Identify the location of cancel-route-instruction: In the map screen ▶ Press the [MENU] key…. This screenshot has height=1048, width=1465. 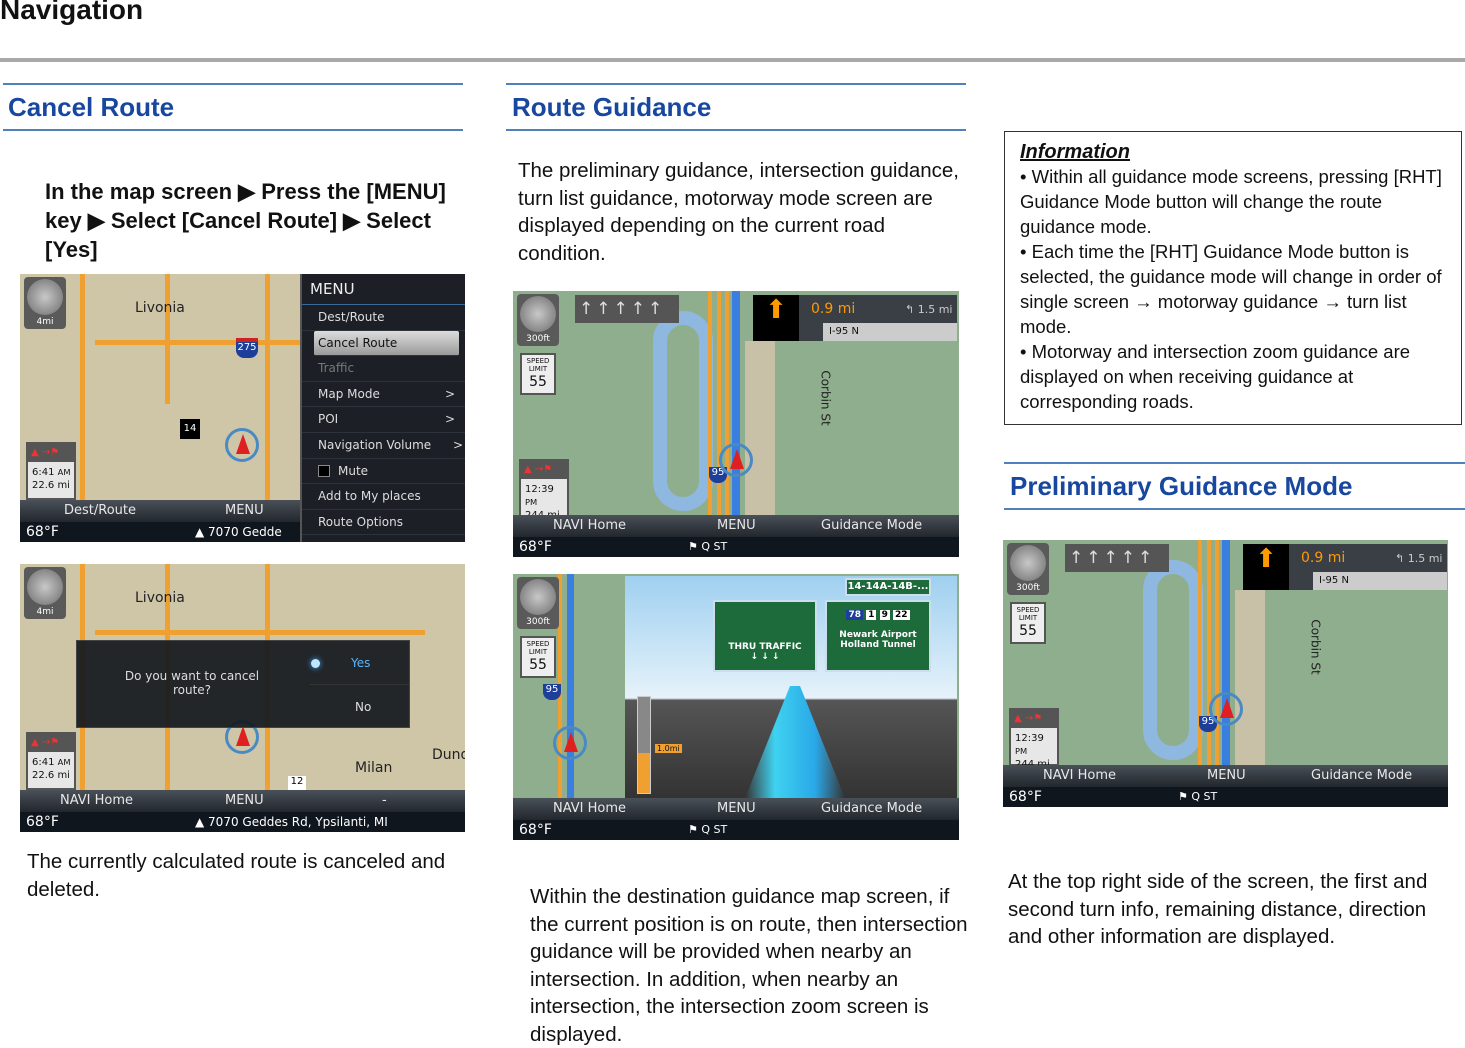
(245, 220).